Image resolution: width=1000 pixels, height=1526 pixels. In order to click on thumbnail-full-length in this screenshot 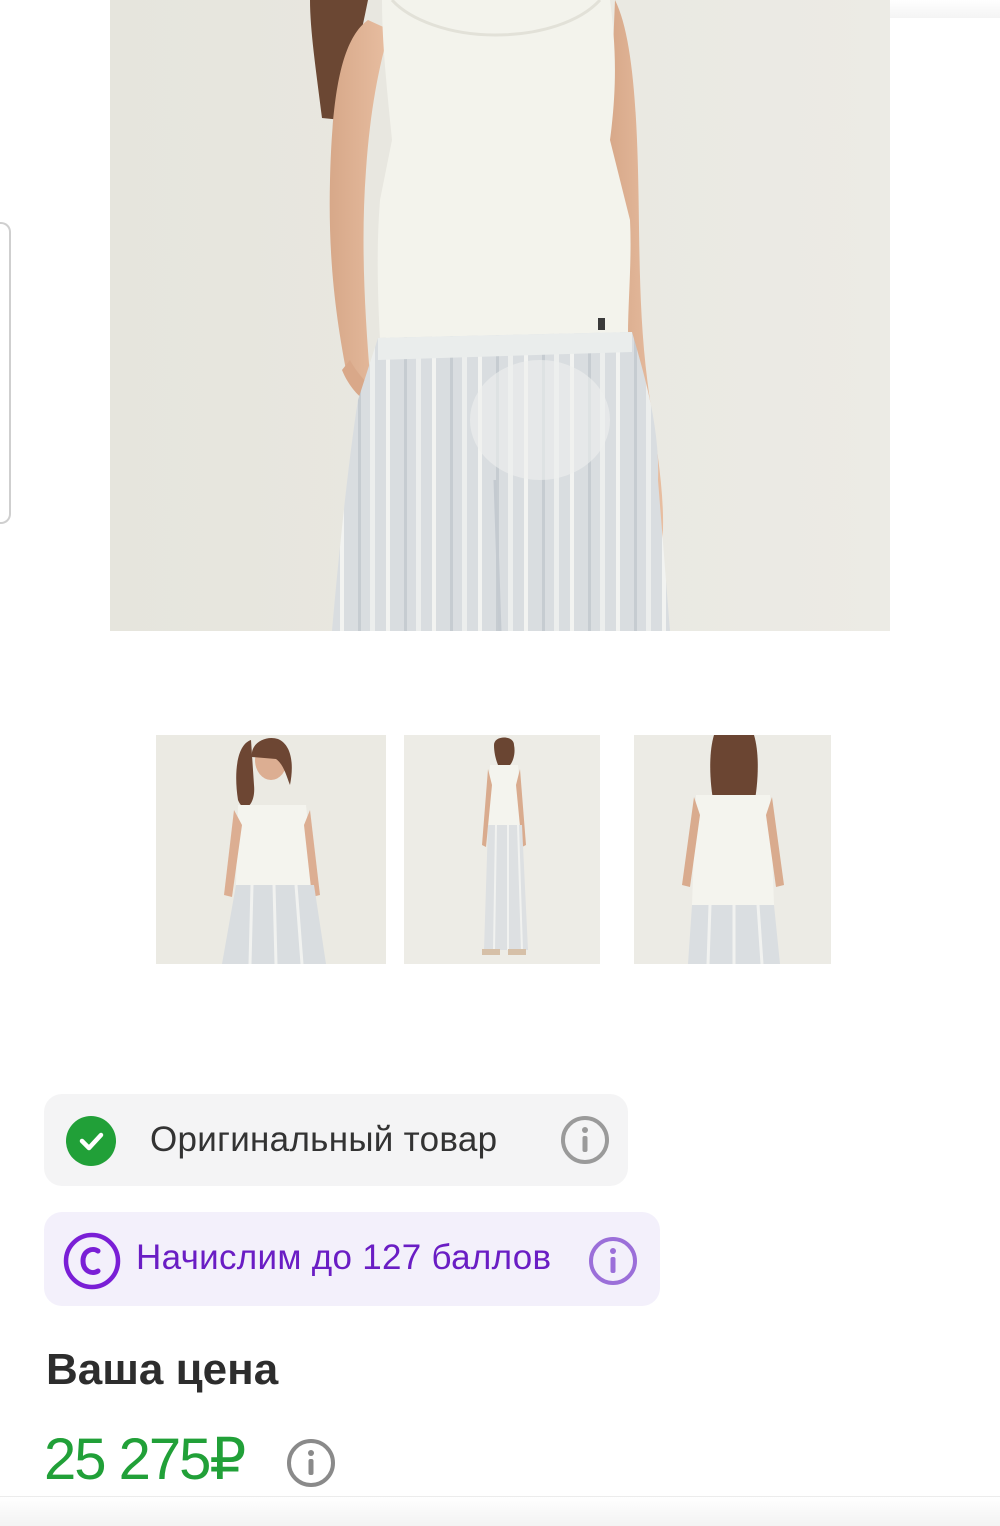, I will do `click(502, 849)`.